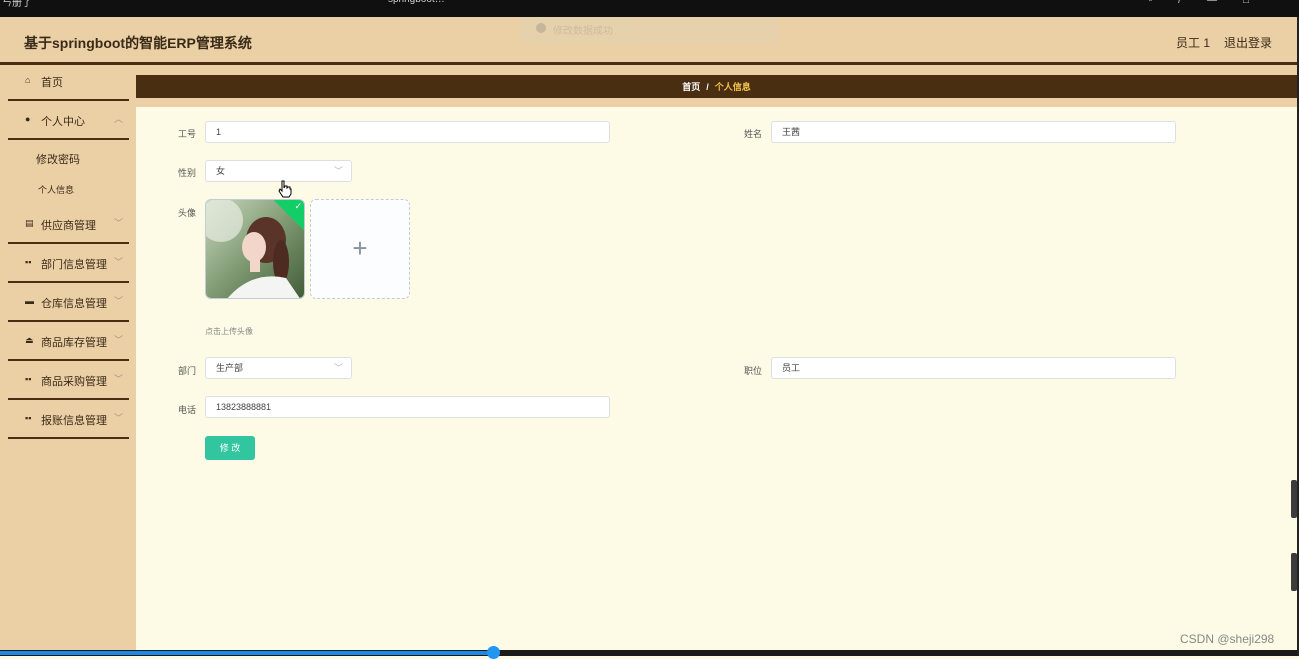 This screenshot has height=659, width=1299. I want to click on success-toast: 修改数据成功, so click(649, 30).